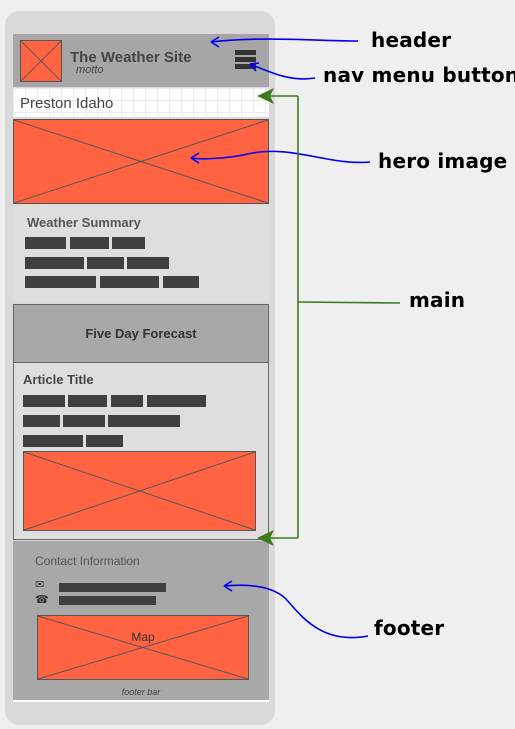 This screenshot has width=515, height=729. What do you see at coordinates (90, 70) in the screenshot?
I see `site-motto: motto` at bounding box center [90, 70].